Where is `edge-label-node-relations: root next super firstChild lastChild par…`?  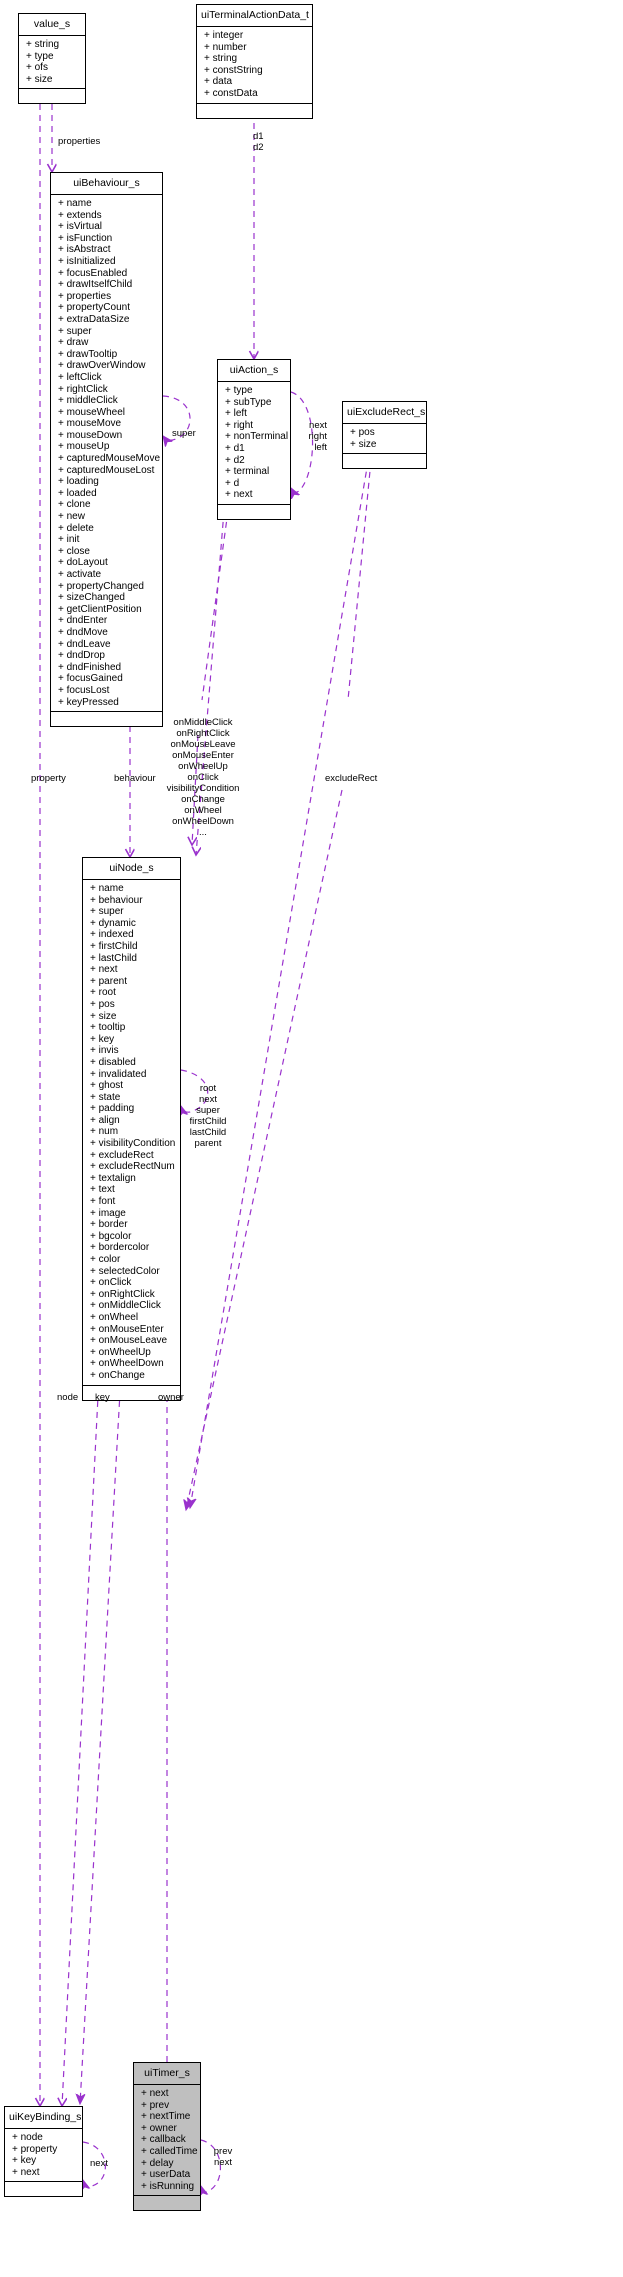
edge-label-node-relations: root next super firstChild lastChild par… is located at coordinates (208, 1116).